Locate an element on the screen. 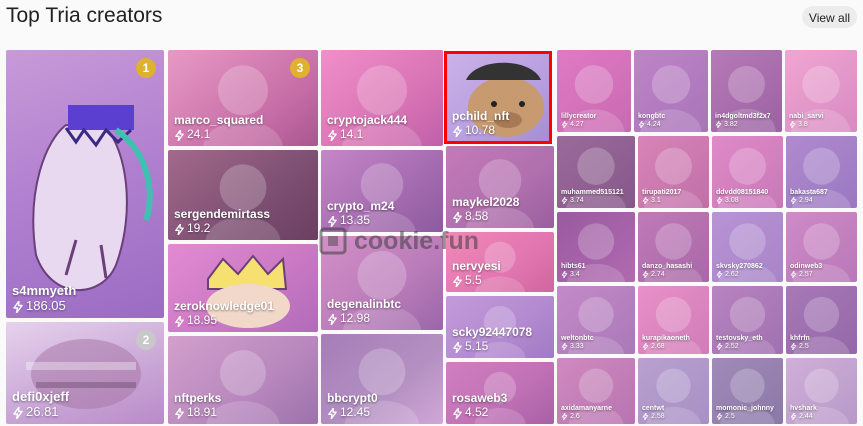  creator-tile: hibts61 3.4 is located at coordinates (596, 247).